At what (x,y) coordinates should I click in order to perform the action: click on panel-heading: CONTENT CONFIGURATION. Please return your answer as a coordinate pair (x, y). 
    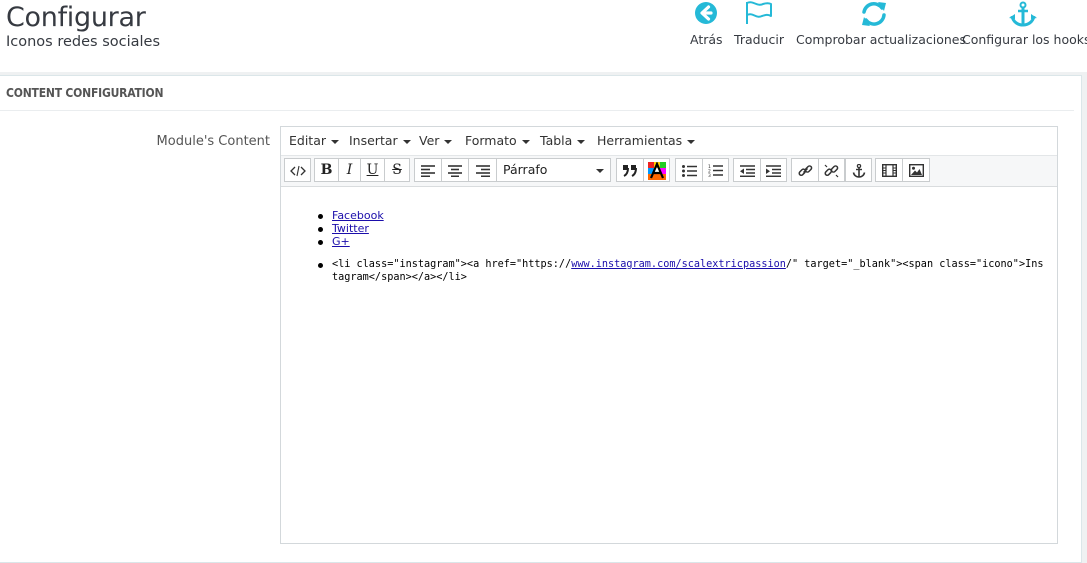
    Looking at the image, I should click on (85, 93).